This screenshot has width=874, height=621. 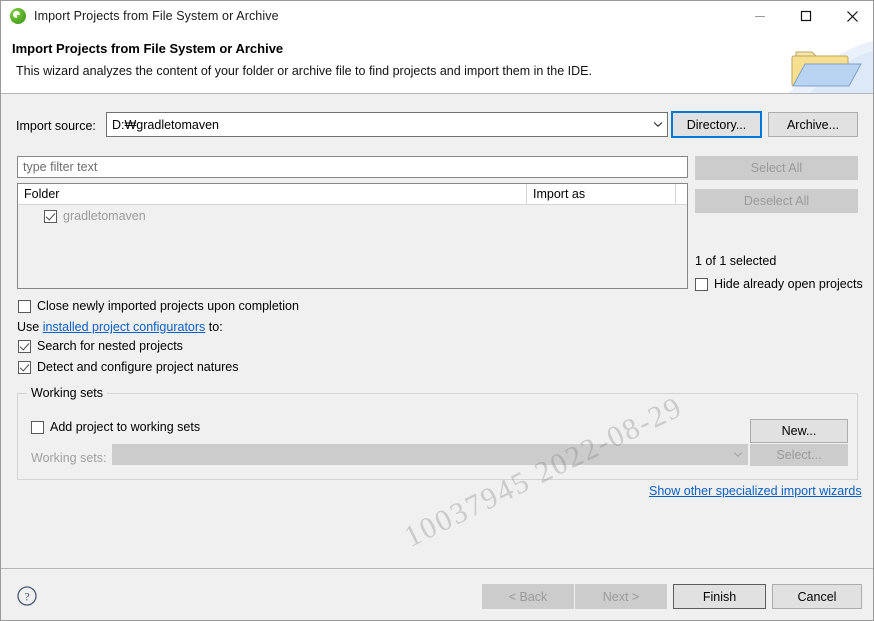 What do you see at coordinates (701, 284) in the screenshot?
I see `hide-open-projects-checkbox` at bounding box center [701, 284].